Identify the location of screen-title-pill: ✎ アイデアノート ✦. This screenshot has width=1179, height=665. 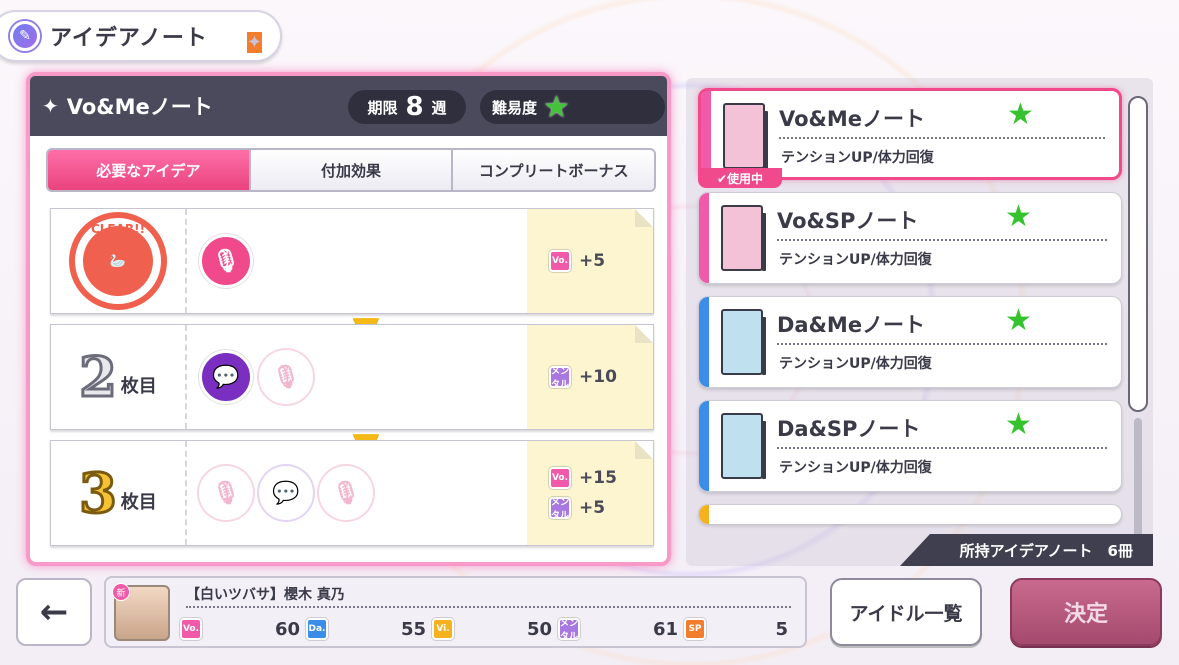
(141, 36).